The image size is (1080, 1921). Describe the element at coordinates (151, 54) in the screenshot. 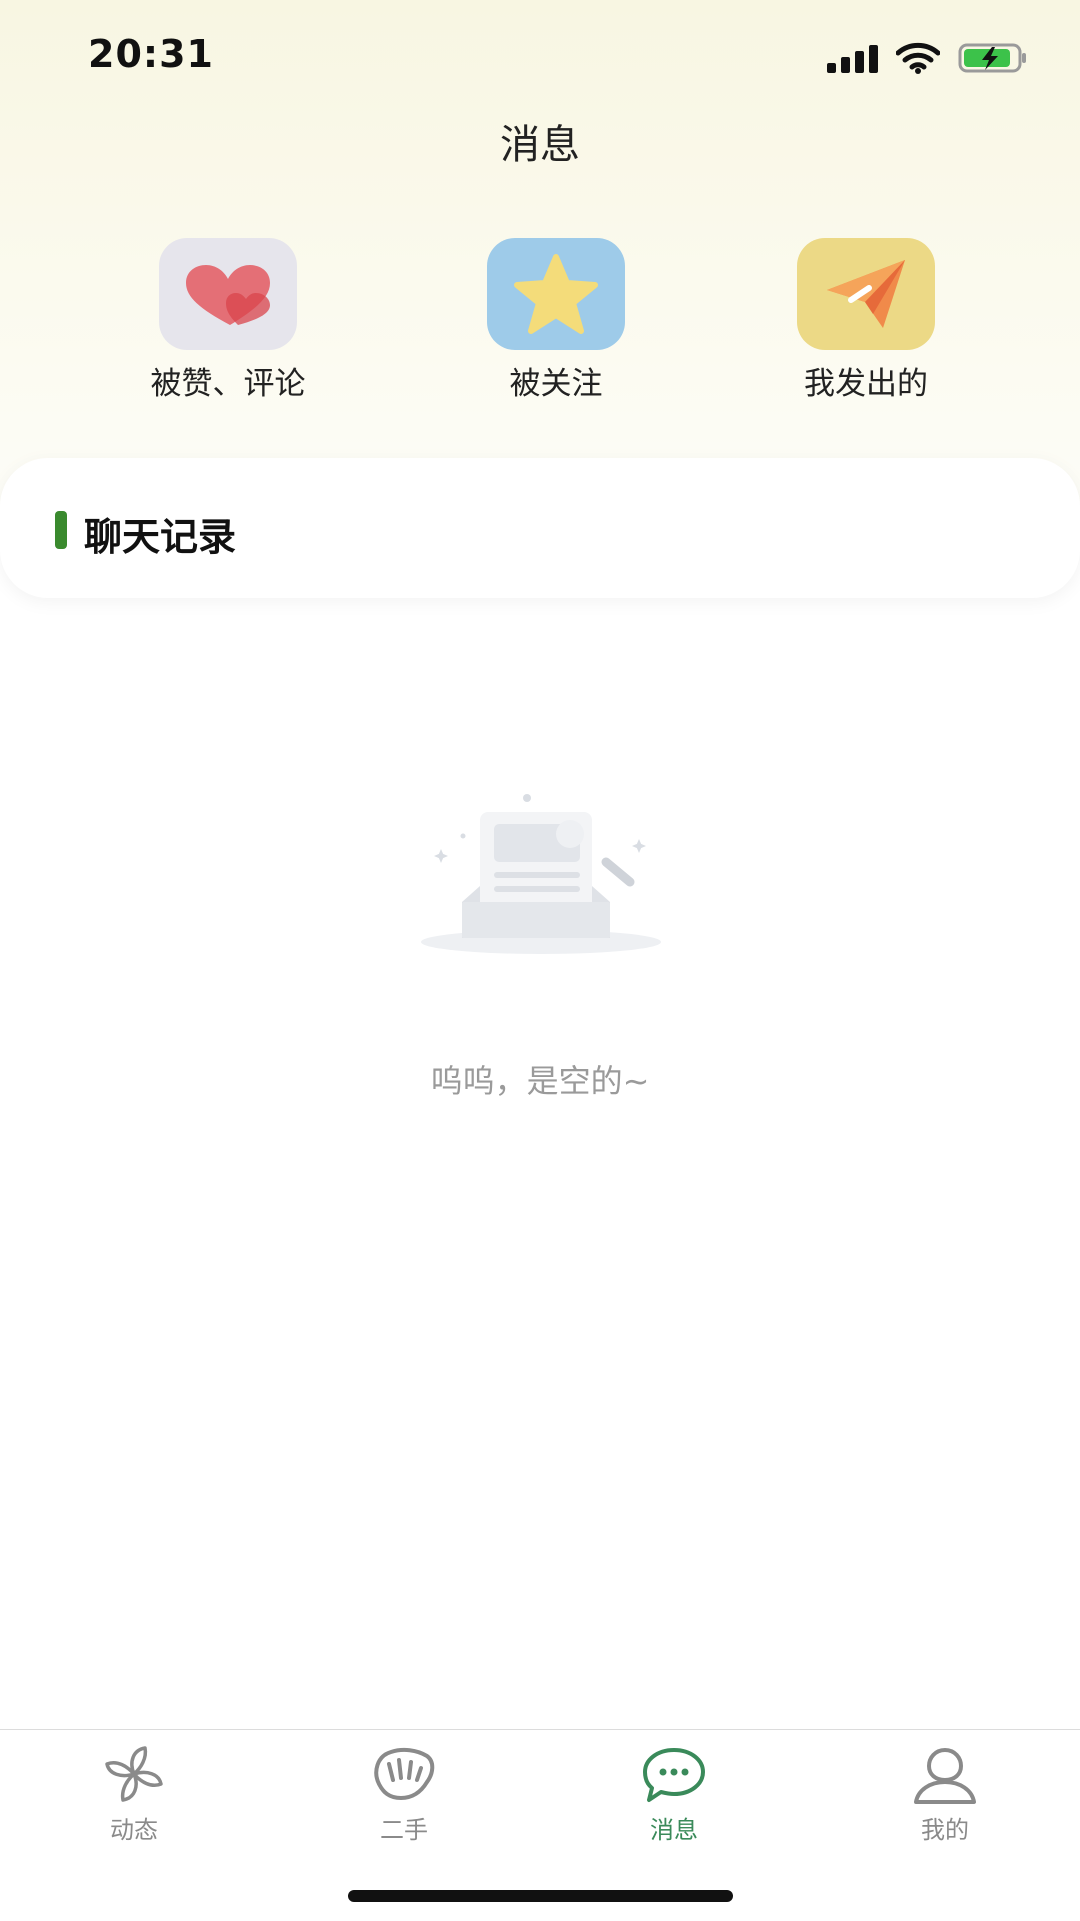

I see `status-time: 20:31` at that location.